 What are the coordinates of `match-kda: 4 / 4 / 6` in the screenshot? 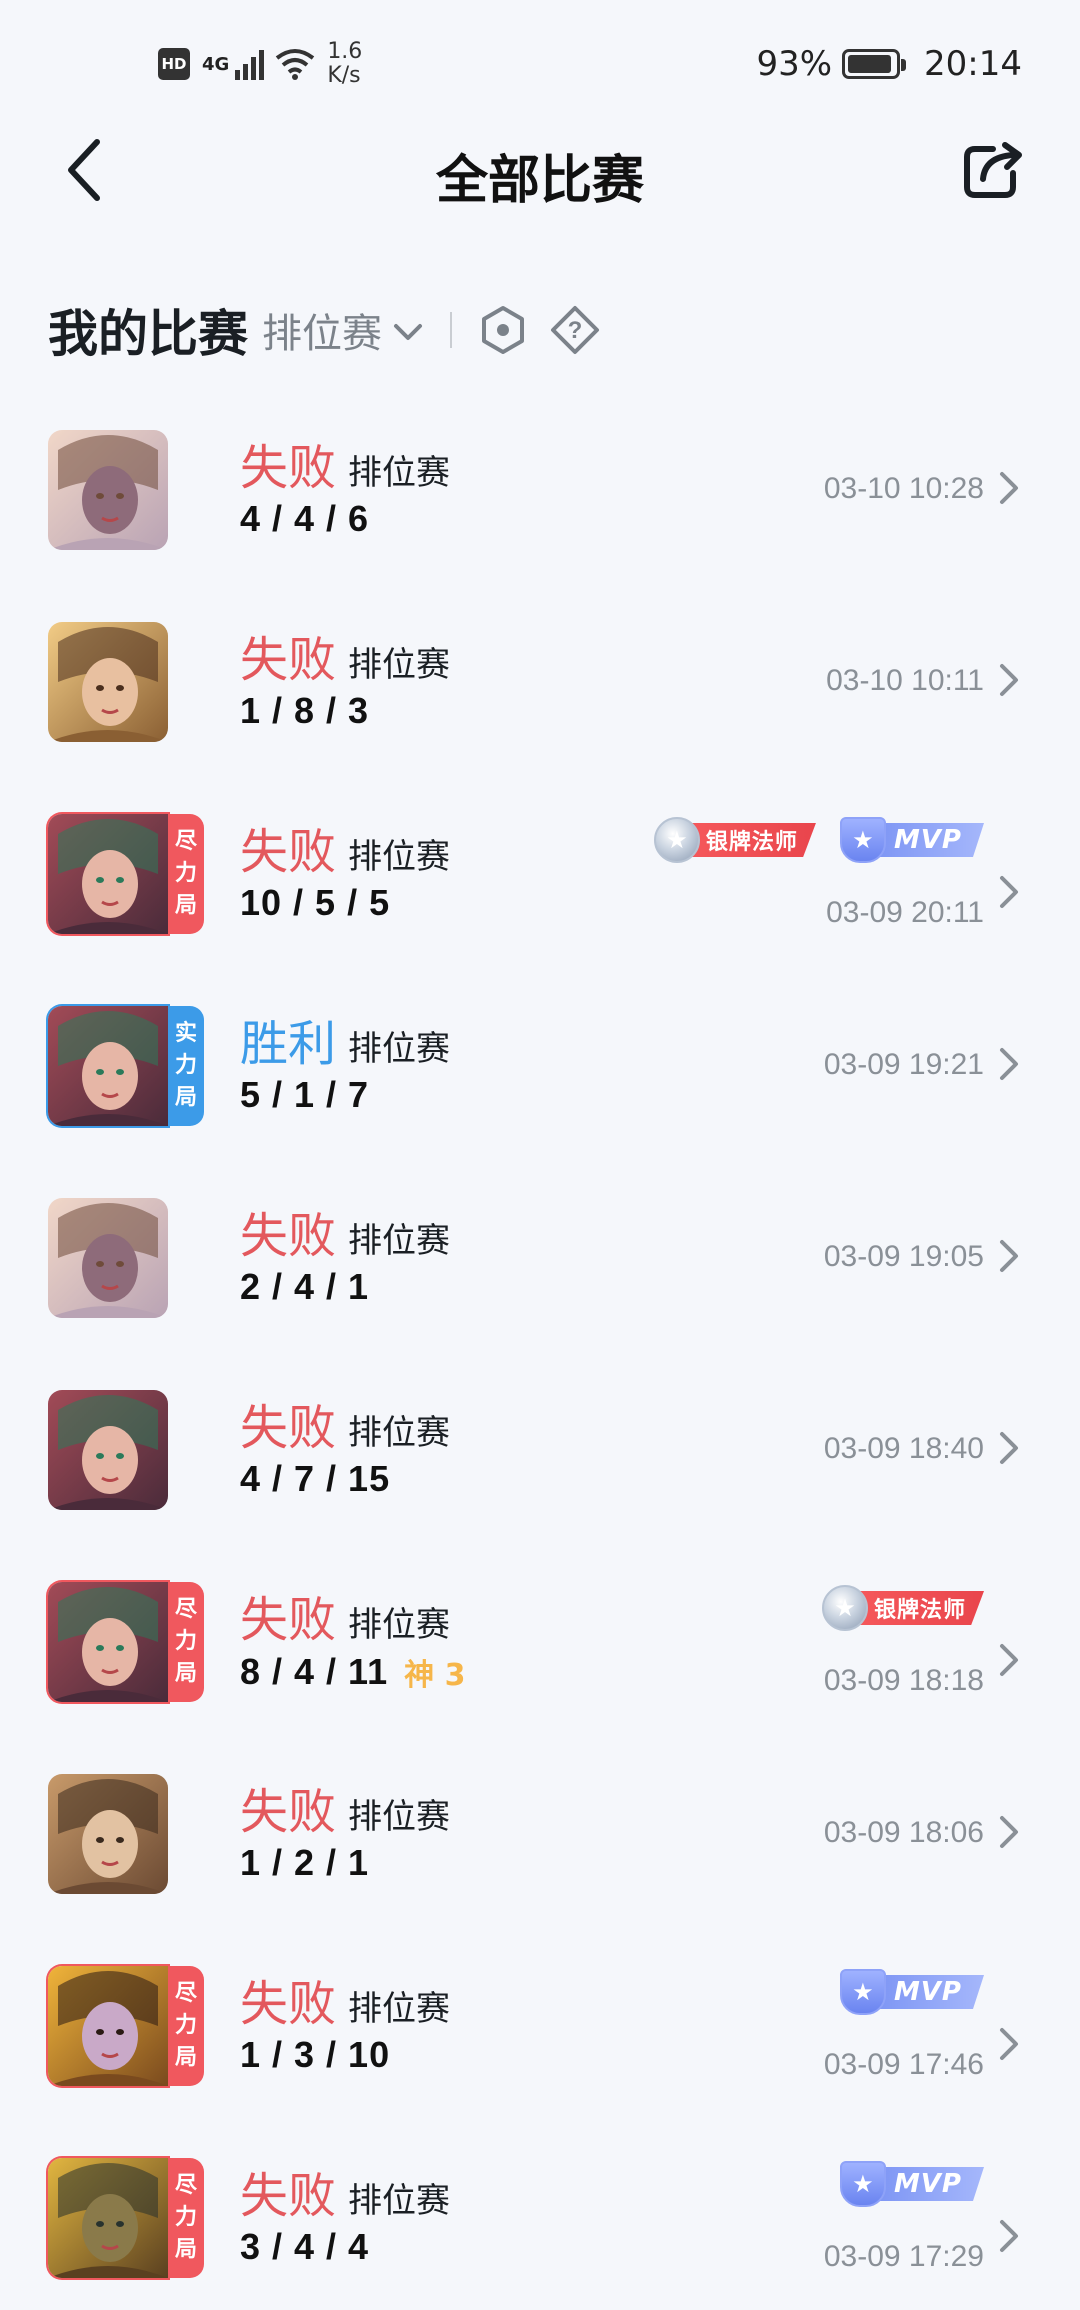 It's located at (305, 518).